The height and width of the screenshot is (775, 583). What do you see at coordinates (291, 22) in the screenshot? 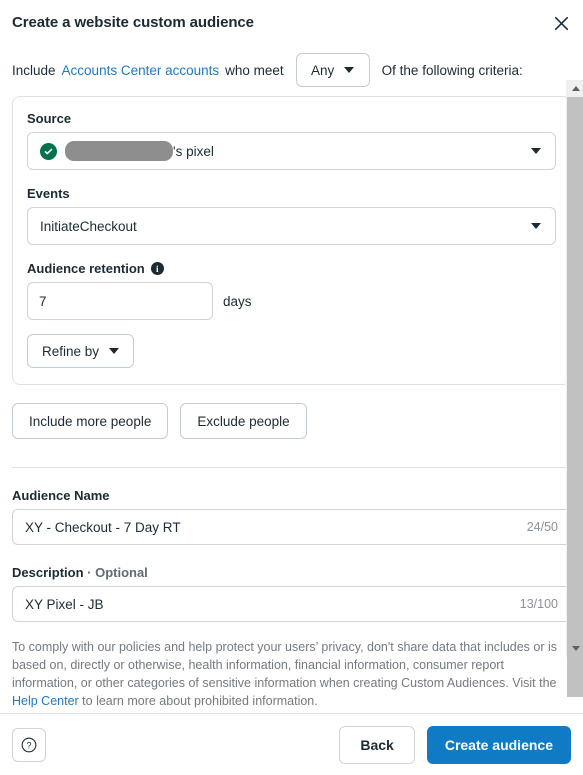
I see `dialog-header: Create a website custom audience` at bounding box center [291, 22].